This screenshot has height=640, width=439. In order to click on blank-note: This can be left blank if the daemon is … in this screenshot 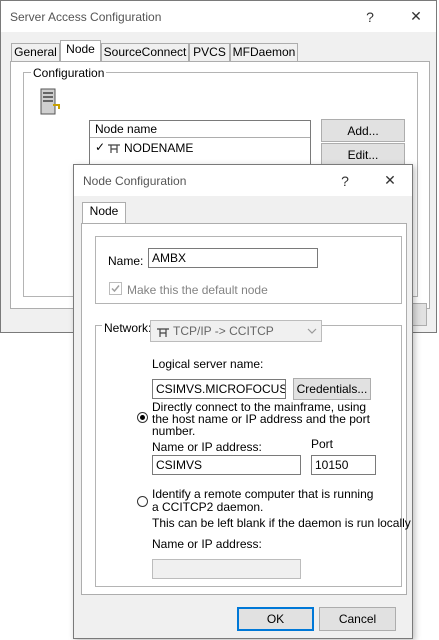, I will do `click(281, 523)`.